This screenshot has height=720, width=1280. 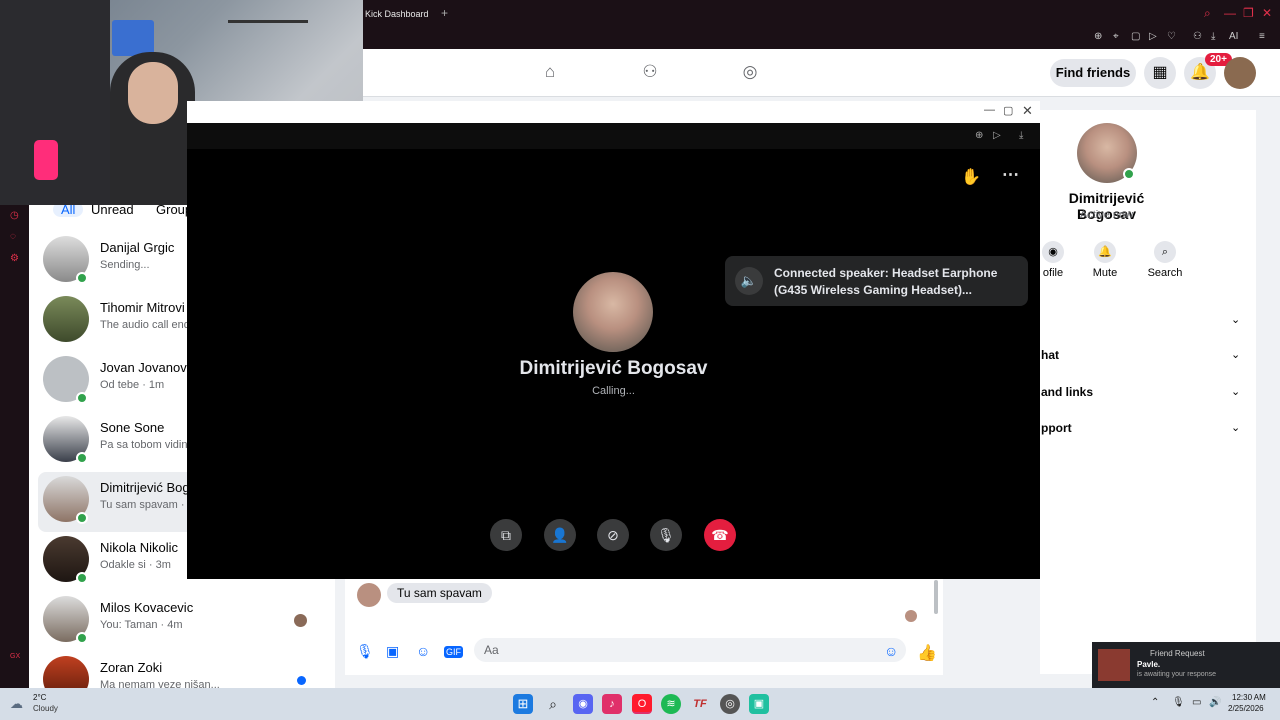 I want to click on photo-icon: ▣, so click(x=392, y=651).